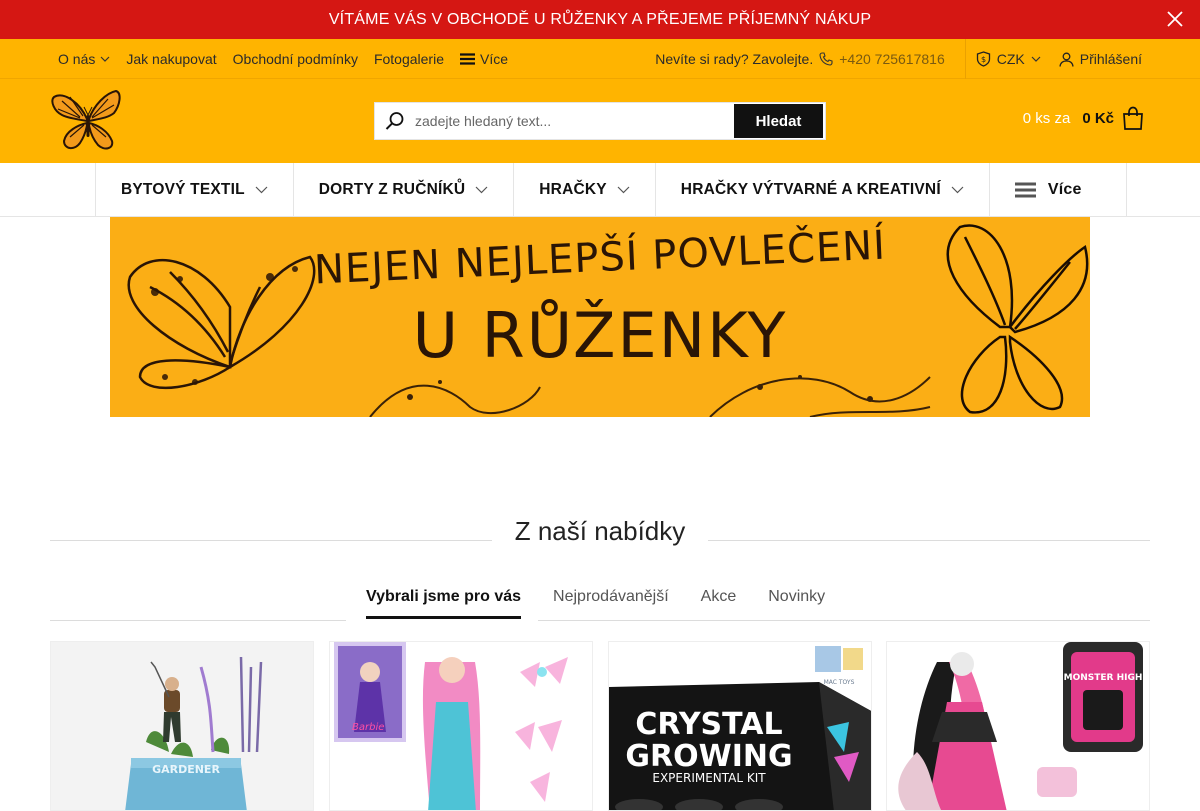  Describe the element at coordinates (600, 335) in the screenshot. I see `banner-subheadline: U RŮŽENKY` at that location.